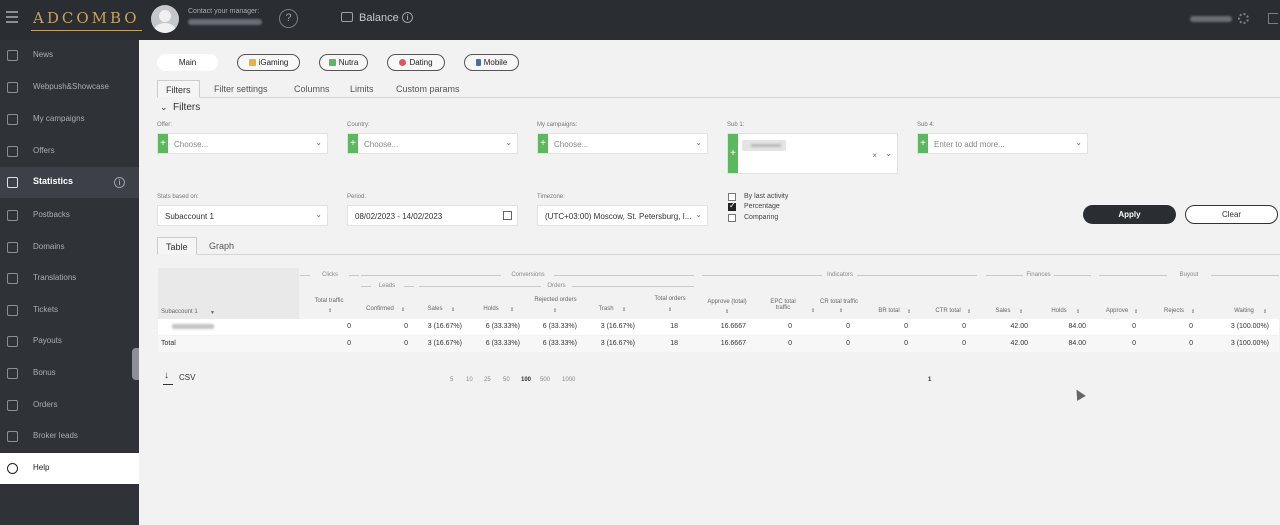 Image resolution: width=1280 pixels, height=525 pixels. Describe the element at coordinates (186, 107) in the screenshot. I see `filters-section-title: Filters` at that location.